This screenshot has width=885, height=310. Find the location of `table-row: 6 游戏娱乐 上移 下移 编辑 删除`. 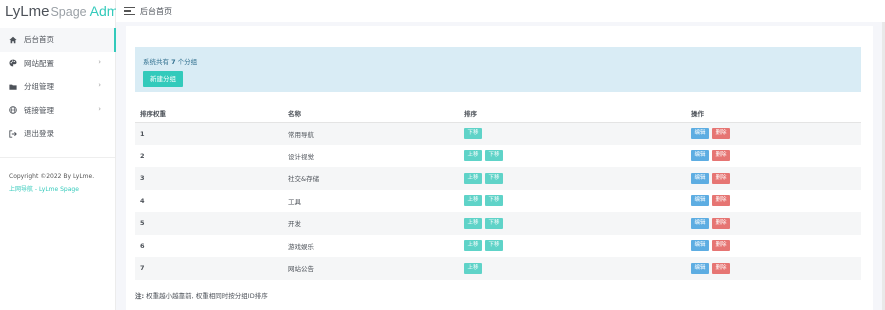

table-row: 6 游戏娱乐 上移 下移 编辑 删除 is located at coordinates (498, 246).